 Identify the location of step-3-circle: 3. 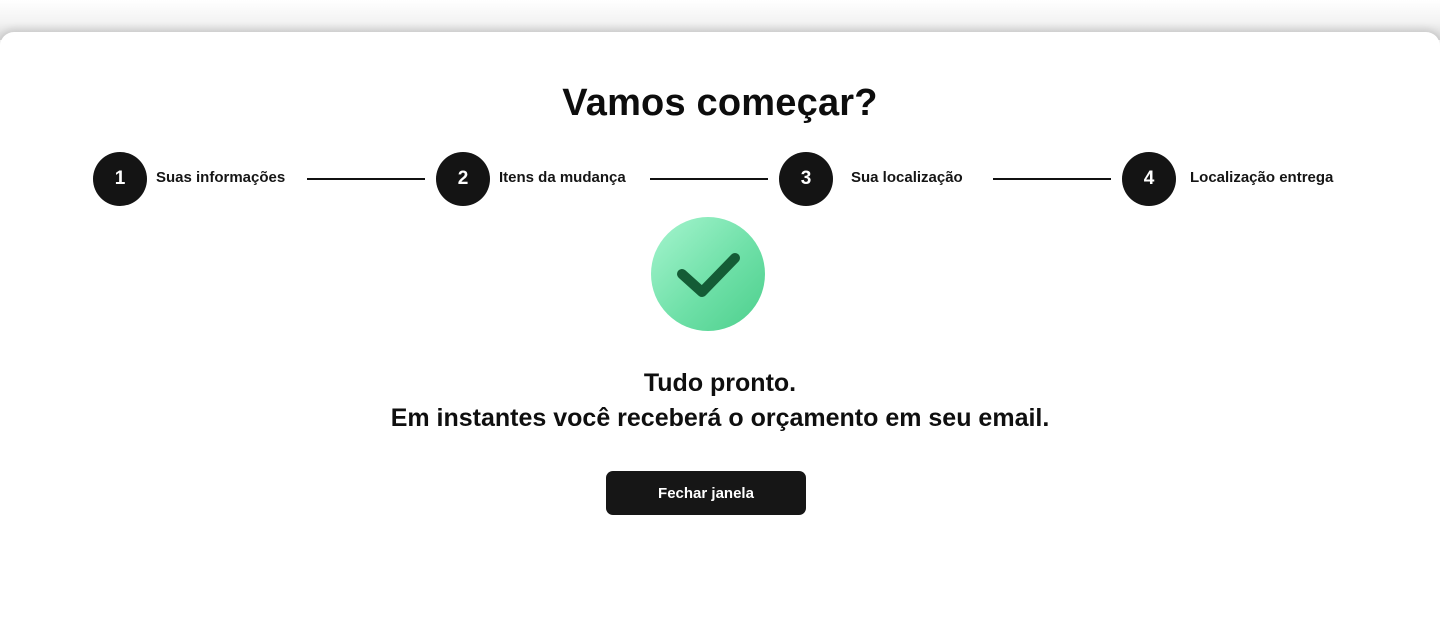
(806, 179).